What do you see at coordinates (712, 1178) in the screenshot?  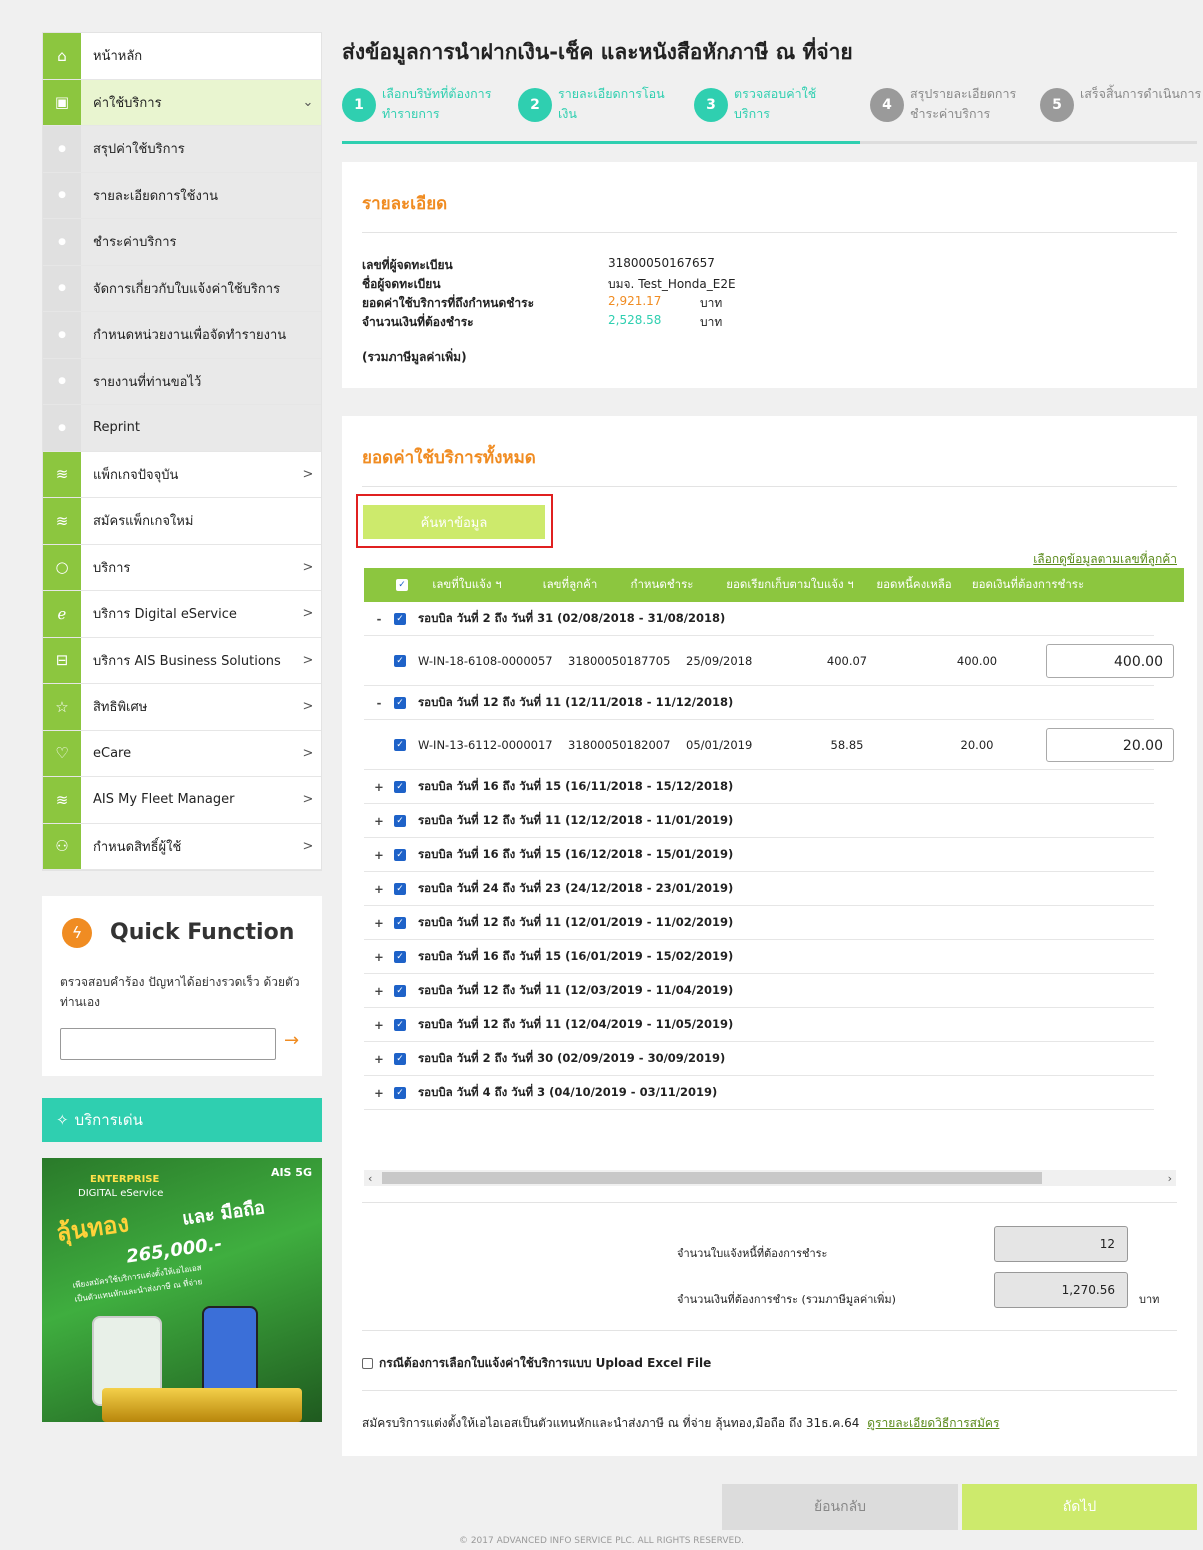 I see `scroll-thumb` at bounding box center [712, 1178].